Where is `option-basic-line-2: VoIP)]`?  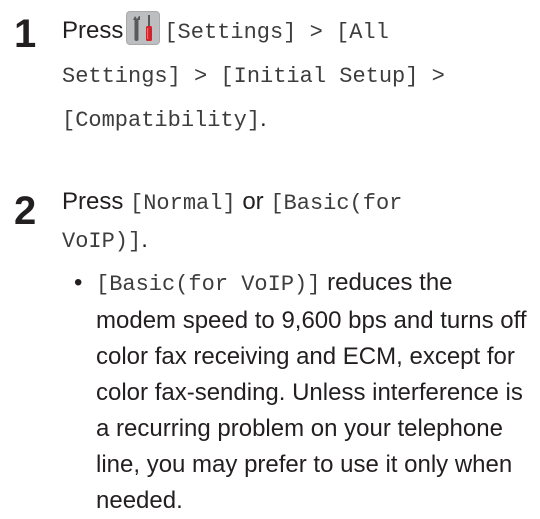 option-basic-line-2: VoIP)] is located at coordinates (102, 241).